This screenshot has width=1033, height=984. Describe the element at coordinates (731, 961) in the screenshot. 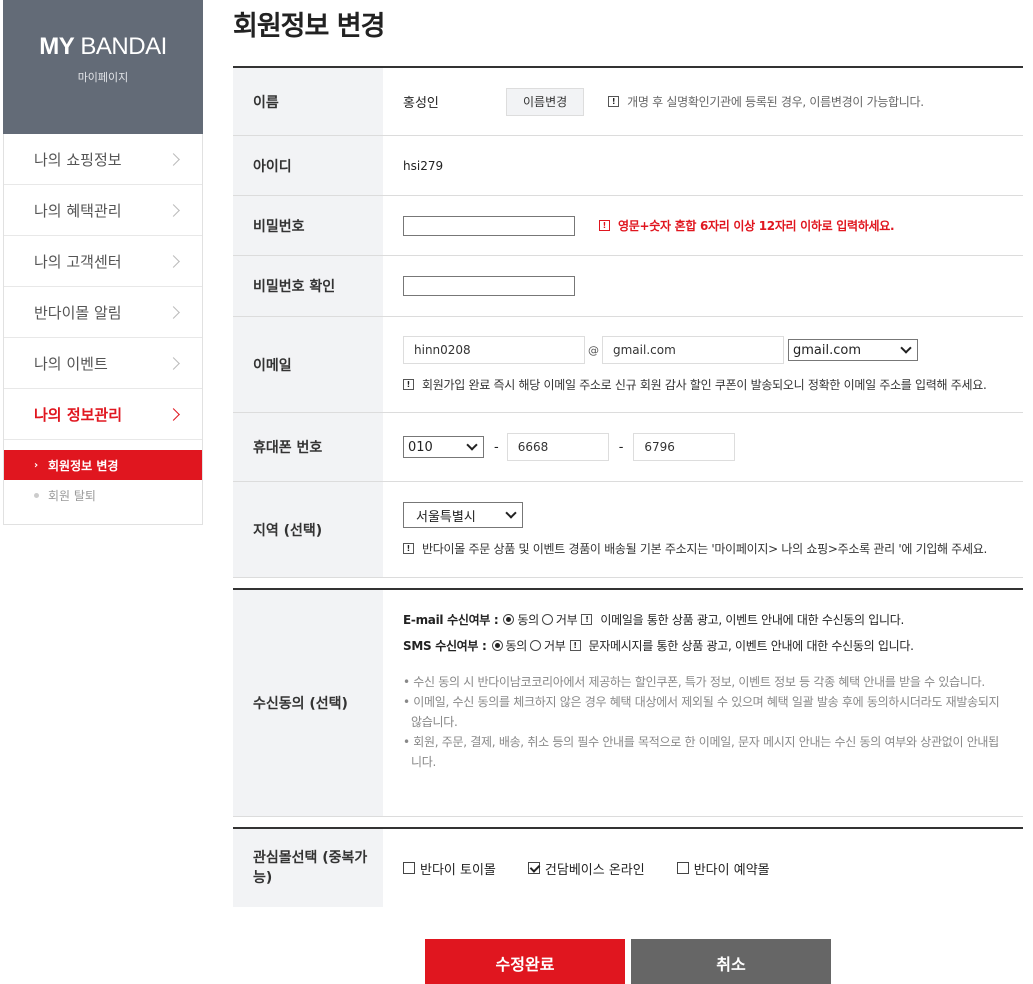

I see `cancel-button: 취소` at that location.